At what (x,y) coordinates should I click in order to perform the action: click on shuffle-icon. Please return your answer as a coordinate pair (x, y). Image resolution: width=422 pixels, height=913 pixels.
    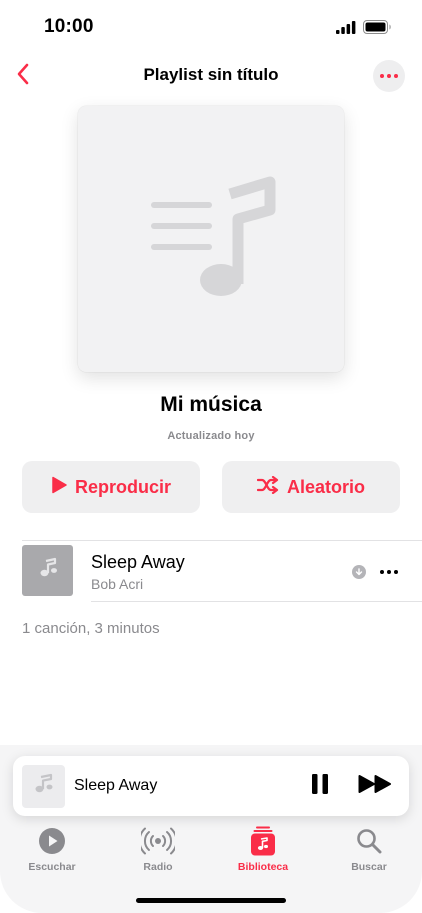
    Looking at the image, I should click on (267, 487).